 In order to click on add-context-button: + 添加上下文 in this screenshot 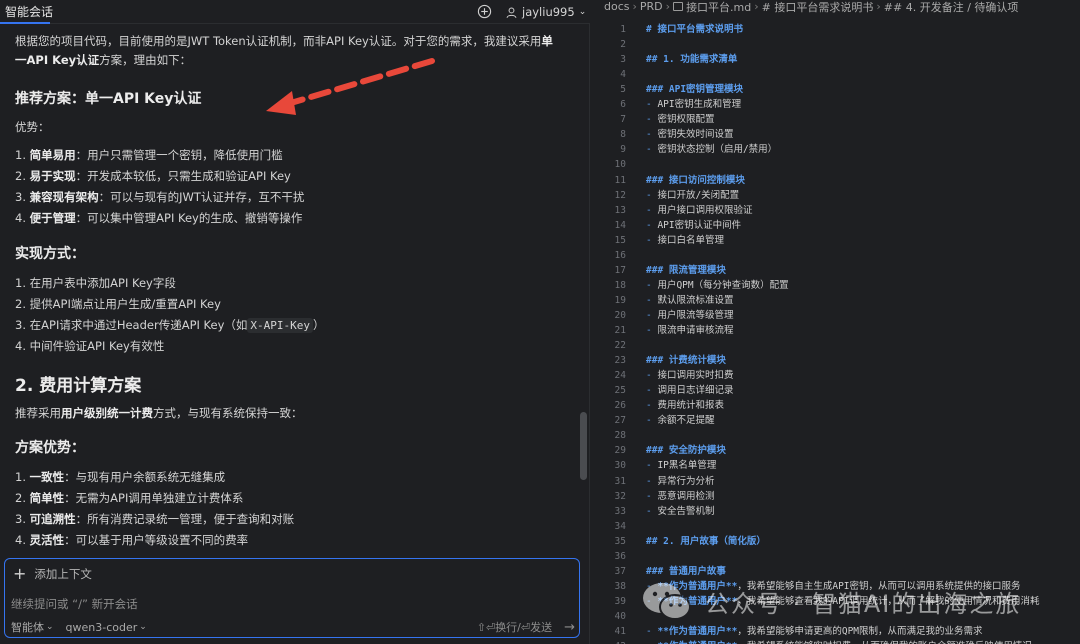, I will do `click(52, 574)`.